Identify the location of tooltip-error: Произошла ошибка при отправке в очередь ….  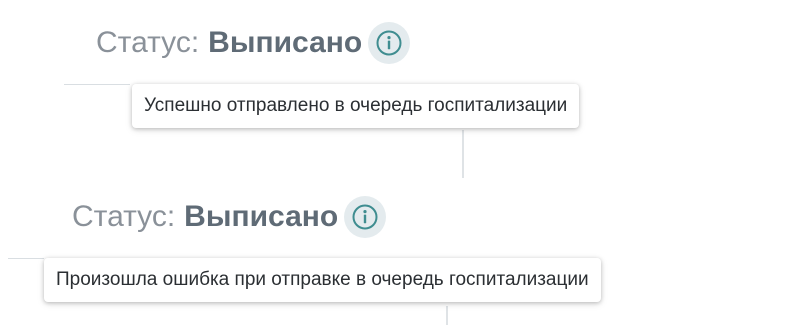
(322, 280).